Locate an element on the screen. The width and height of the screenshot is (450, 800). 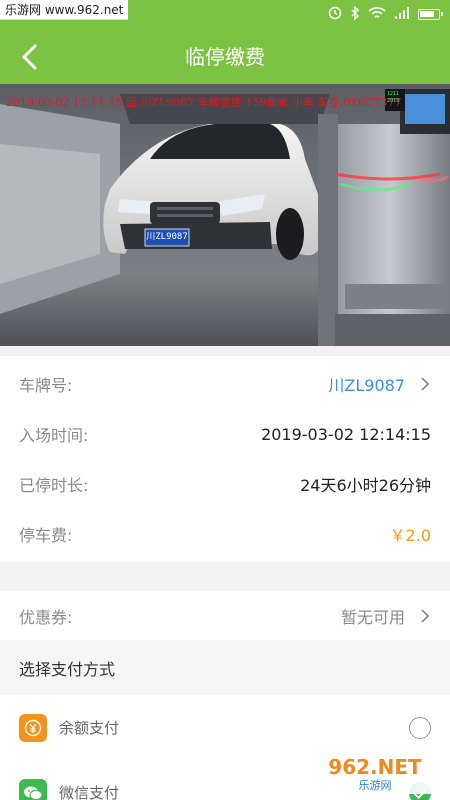
payment-option-label: 微信支付 is located at coordinates (89, 792).